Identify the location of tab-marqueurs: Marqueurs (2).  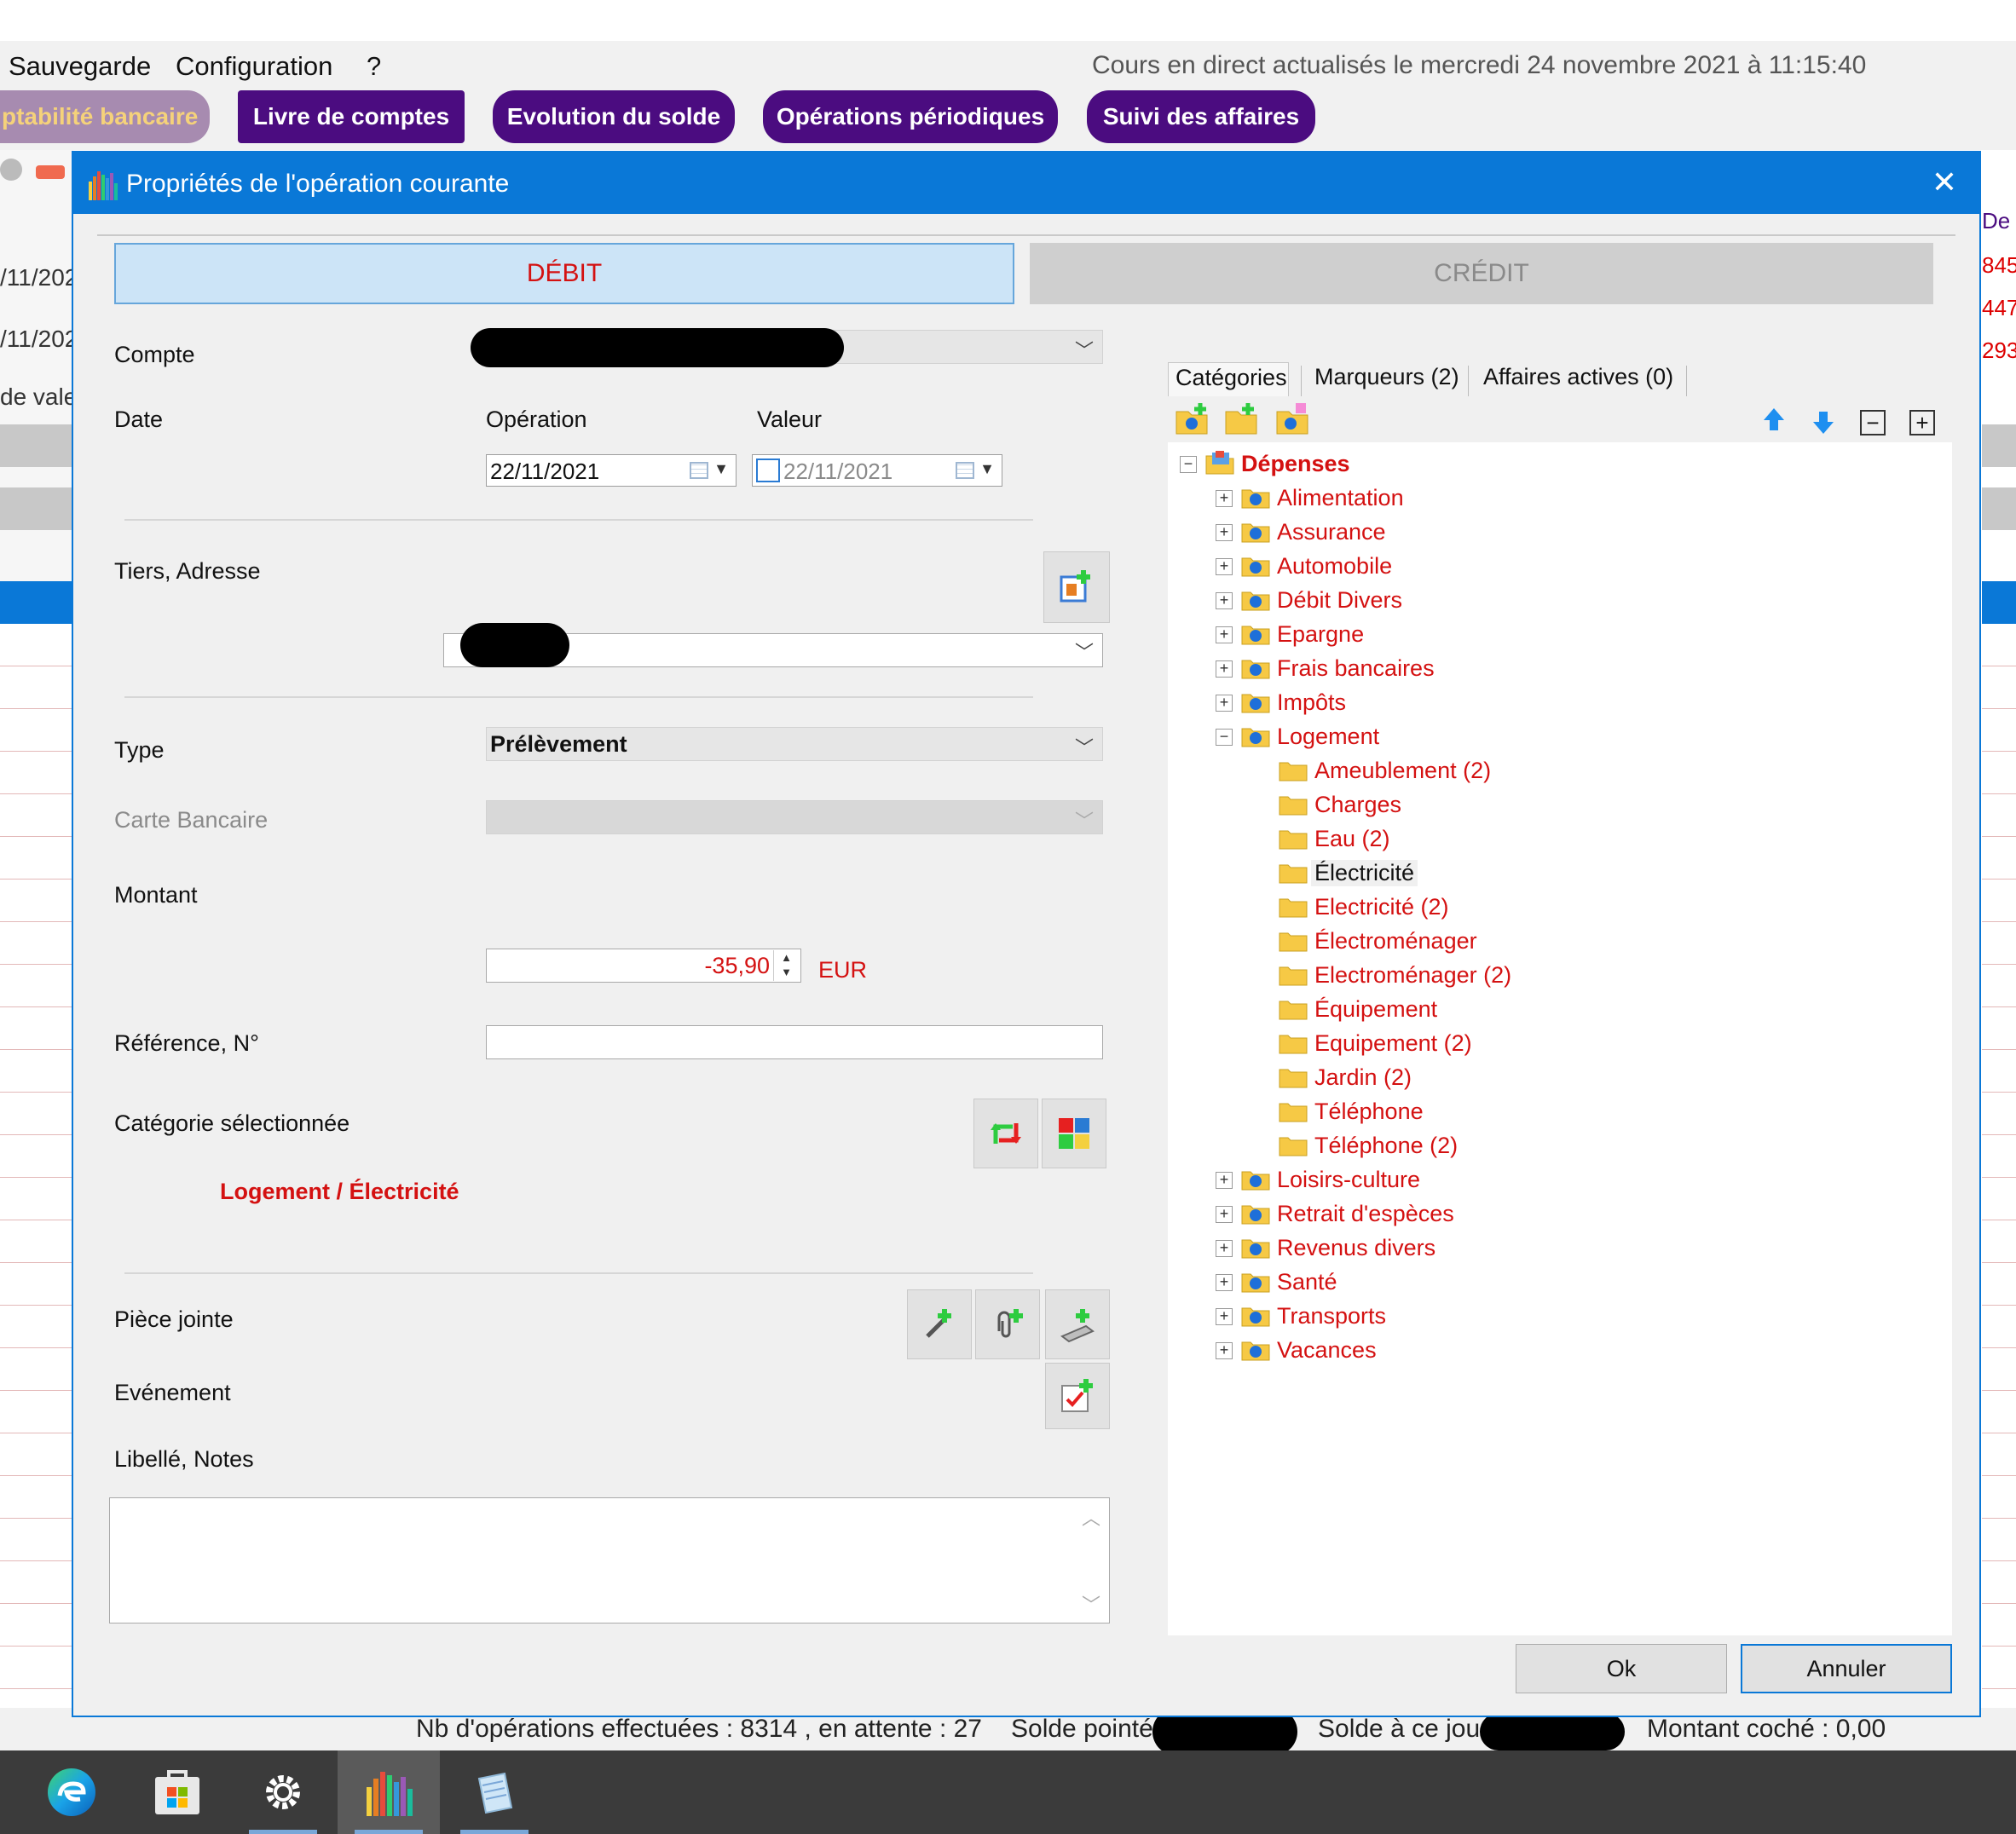
(1386, 377).